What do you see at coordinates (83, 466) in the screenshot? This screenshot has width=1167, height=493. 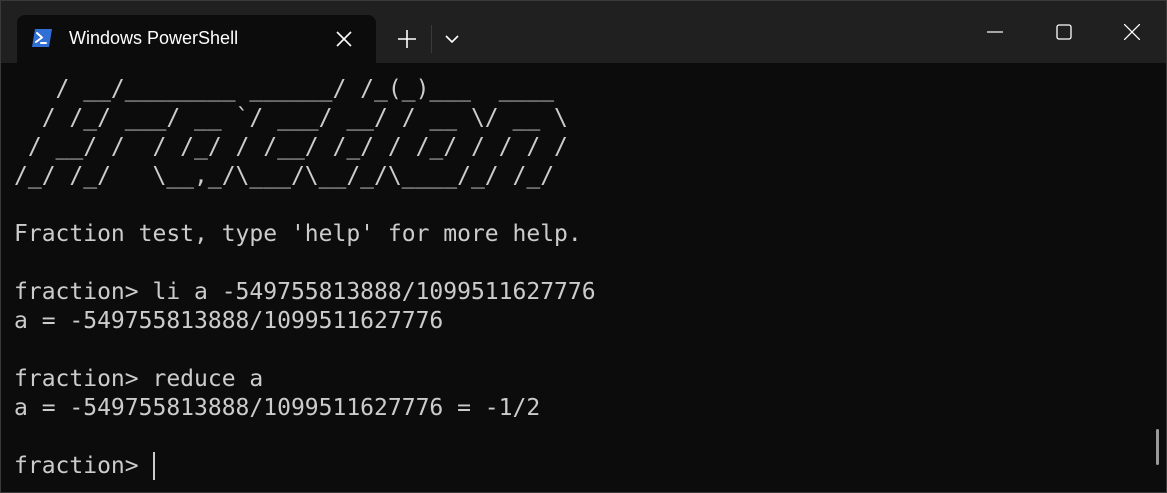 I see `prompt-line: fraction>` at bounding box center [83, 466].